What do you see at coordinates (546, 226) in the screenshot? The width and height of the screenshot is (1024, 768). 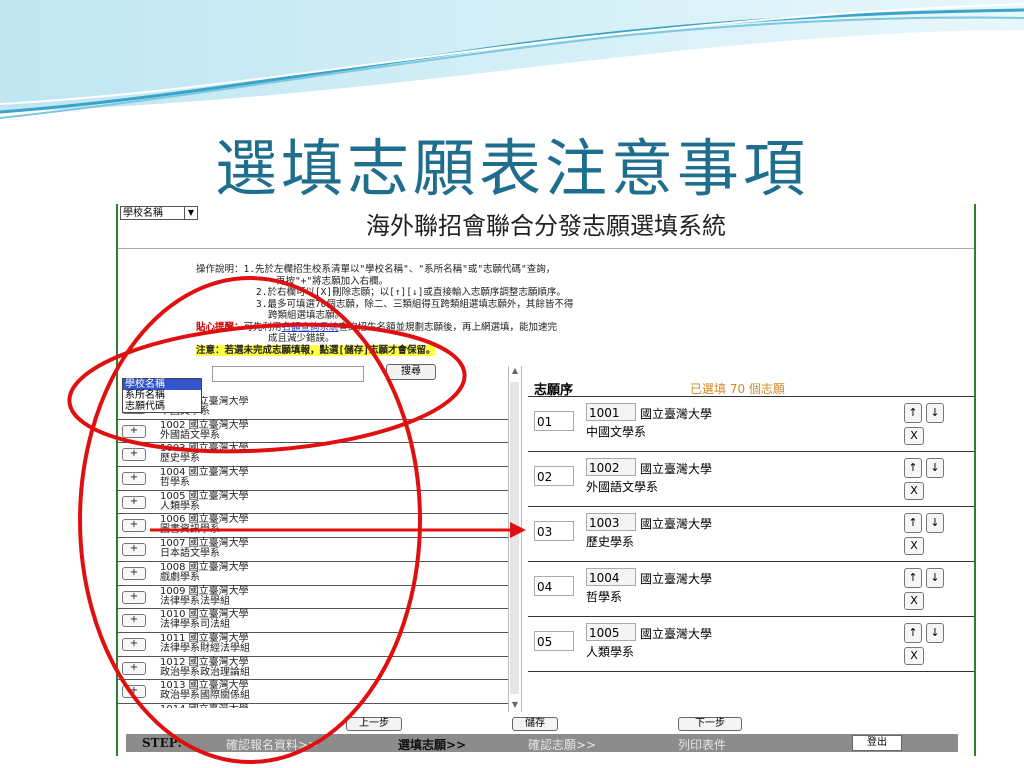 I see `system-title: 海外聯招會聯合分發志願選填系統` at bounding box center [546, 226].